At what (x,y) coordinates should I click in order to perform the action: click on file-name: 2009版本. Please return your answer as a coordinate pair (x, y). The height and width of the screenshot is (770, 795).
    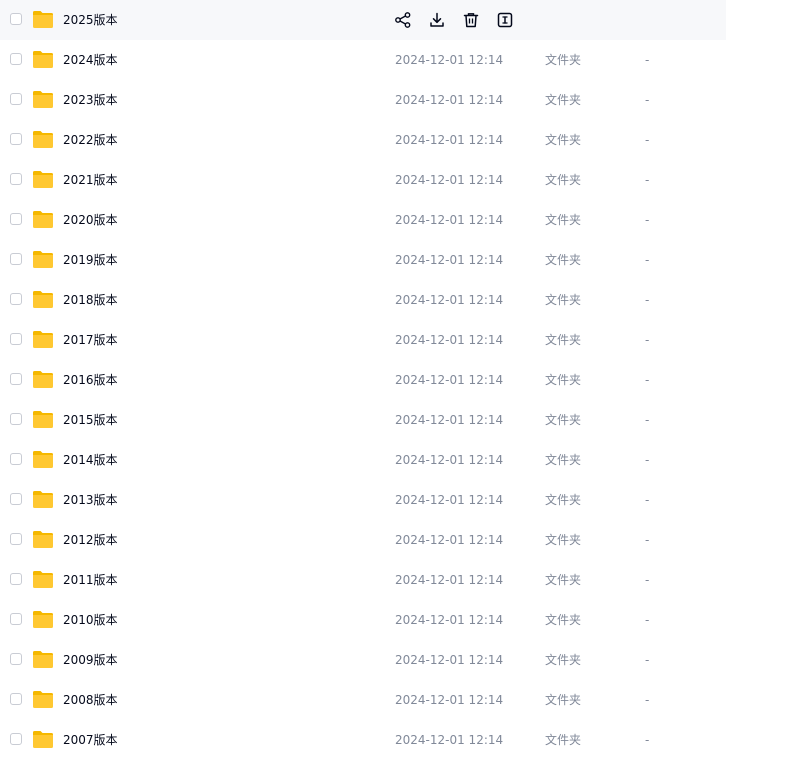
    Looking at the image, I should click on (90, 660).